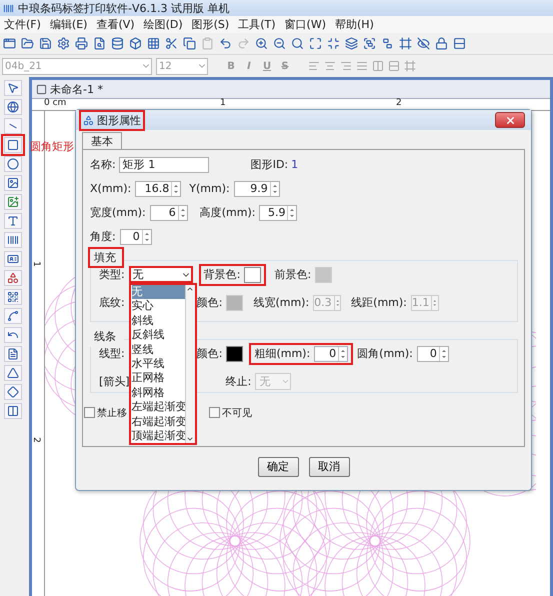 This screenshot has width=553, height=596. Describe the element at coordinates (158, 321) in the screenshot. I see `dropdown-option: 斜线` at that location.